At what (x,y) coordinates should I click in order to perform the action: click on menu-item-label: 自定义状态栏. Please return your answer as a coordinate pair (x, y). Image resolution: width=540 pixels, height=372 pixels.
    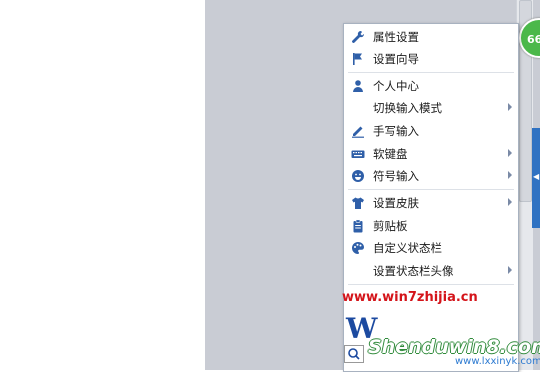
    Looking at the image, I should click on (407, 248).